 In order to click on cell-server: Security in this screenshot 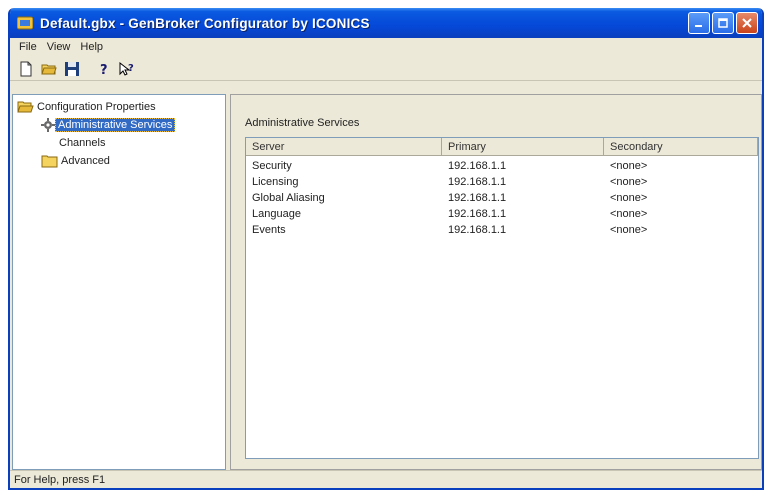, I will do `click(272, 166)`.